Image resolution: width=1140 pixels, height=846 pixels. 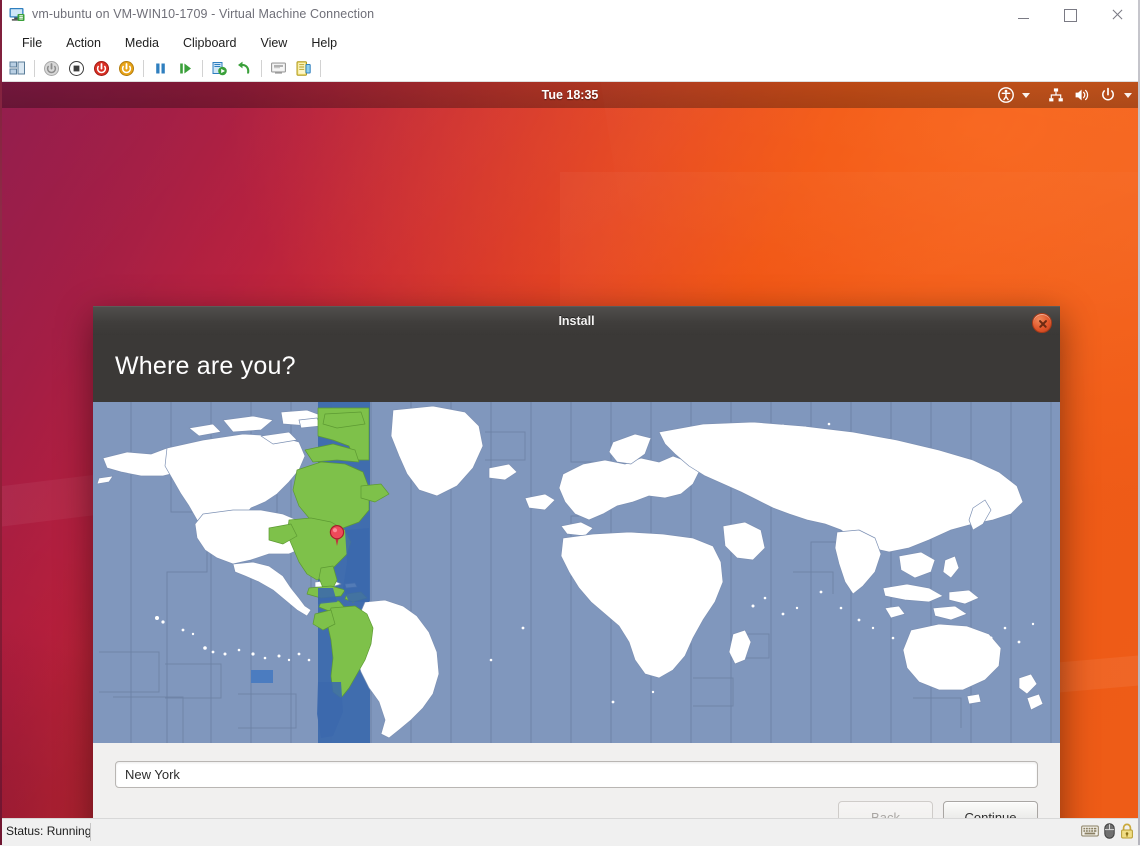 I want to click on dialog-title: Install, so click(x=576, y=321).